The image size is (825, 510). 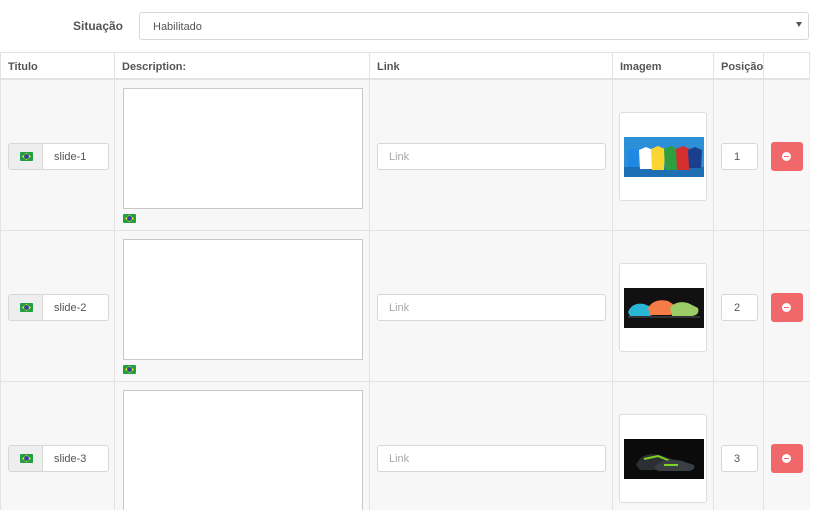 I want to click on football-boot-dark-image, so click(x=664, y=459).